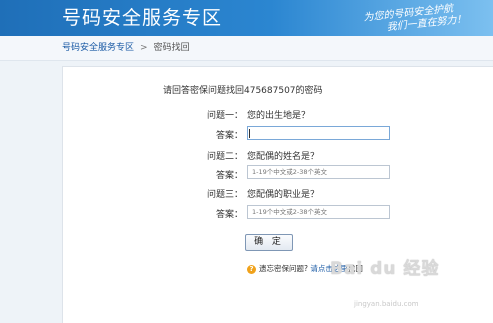  I want to click on breadcrumb-home-link: 号码安全服务专区, so click(98, 48).